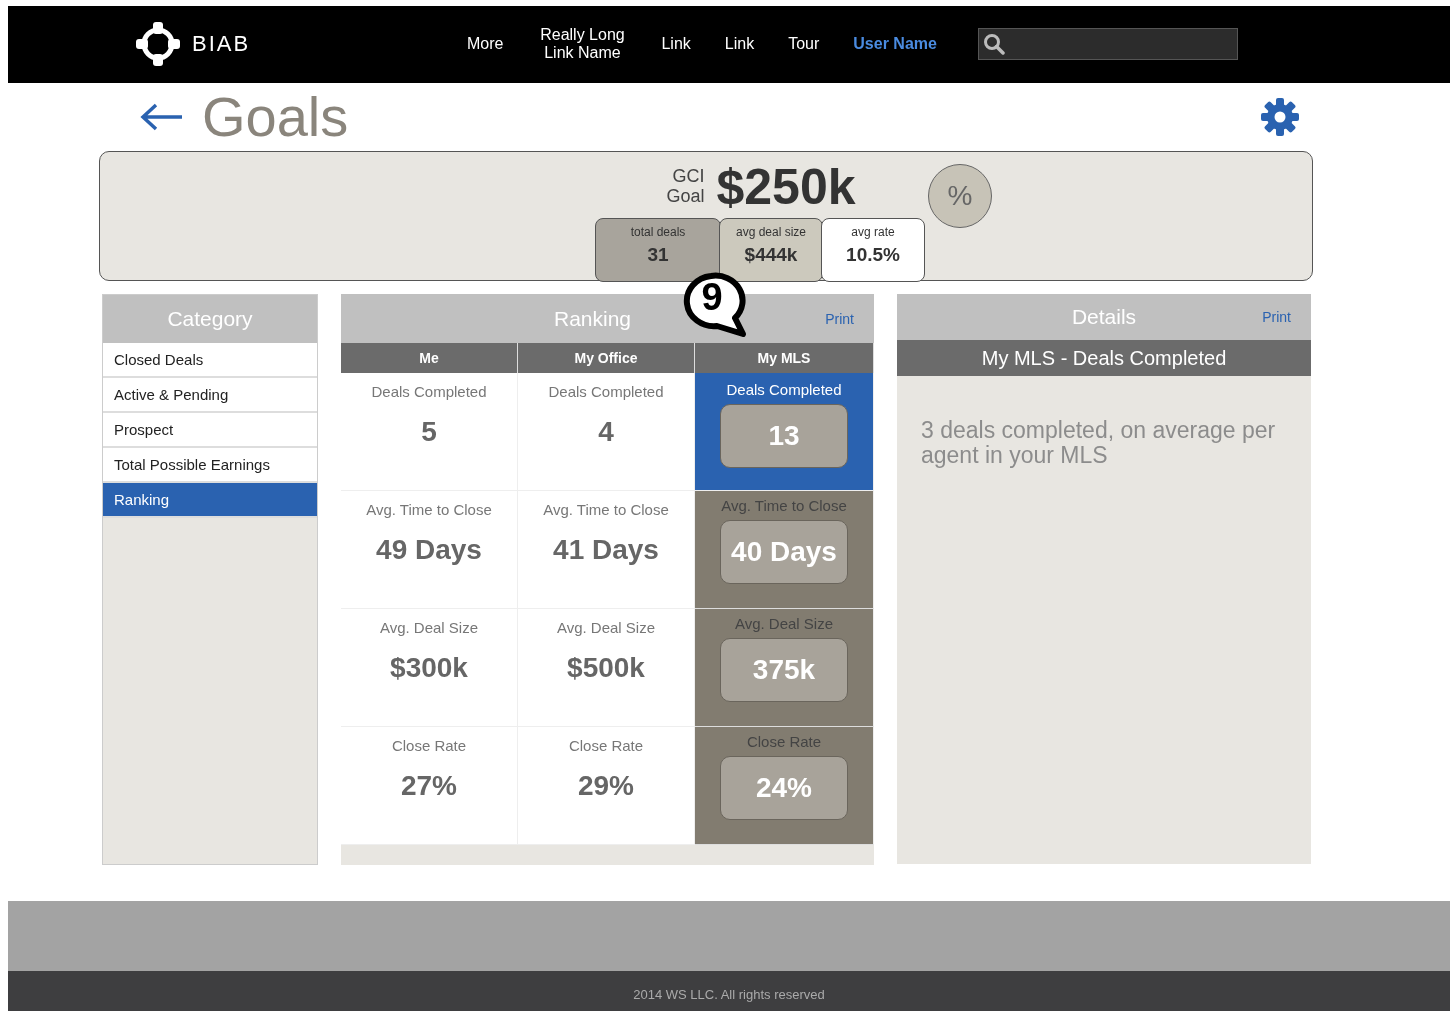 Image resolution: width=1450 pixels, height=1011 pixels. Describe the element at coordinates (592, 318) in the screenshot. I see `ranking-title: Ranking` at that location.